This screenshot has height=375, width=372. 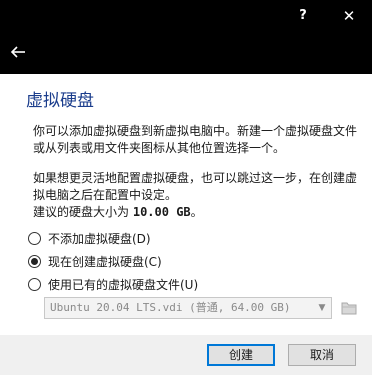 I want to click on close-button: ✕, so click(x=349, y=16).